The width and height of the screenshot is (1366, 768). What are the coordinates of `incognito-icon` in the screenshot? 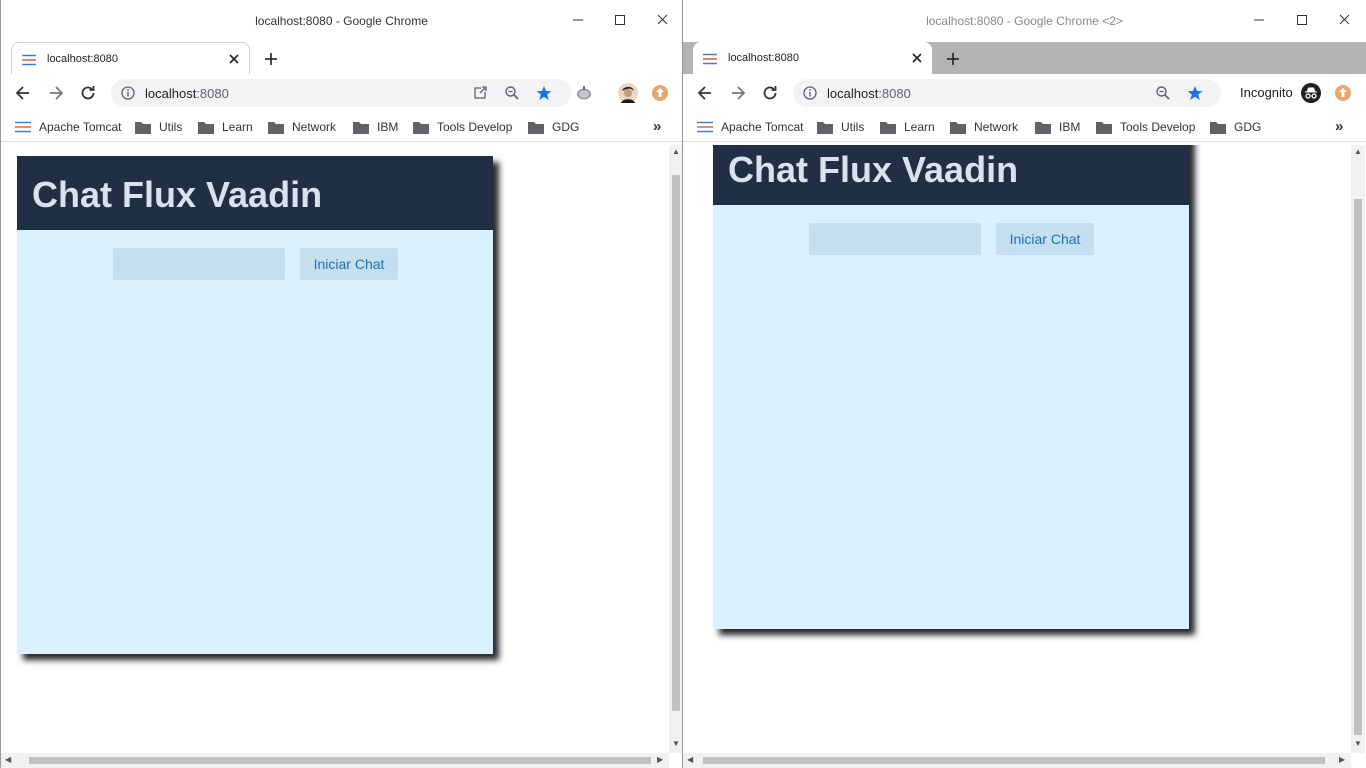 It's located at (1311, 93).